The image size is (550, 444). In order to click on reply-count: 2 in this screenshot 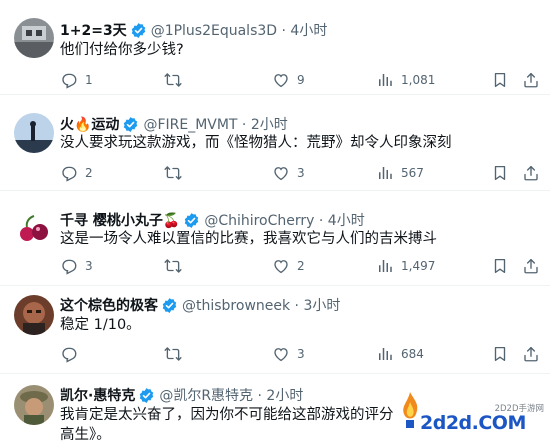, I will do `click(89, 173)`.